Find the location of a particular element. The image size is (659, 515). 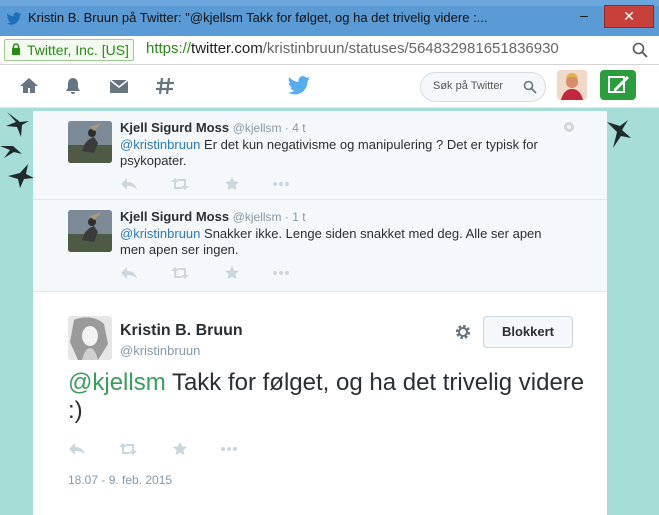

compose-tweet-button is located at coordinates (618, 85).